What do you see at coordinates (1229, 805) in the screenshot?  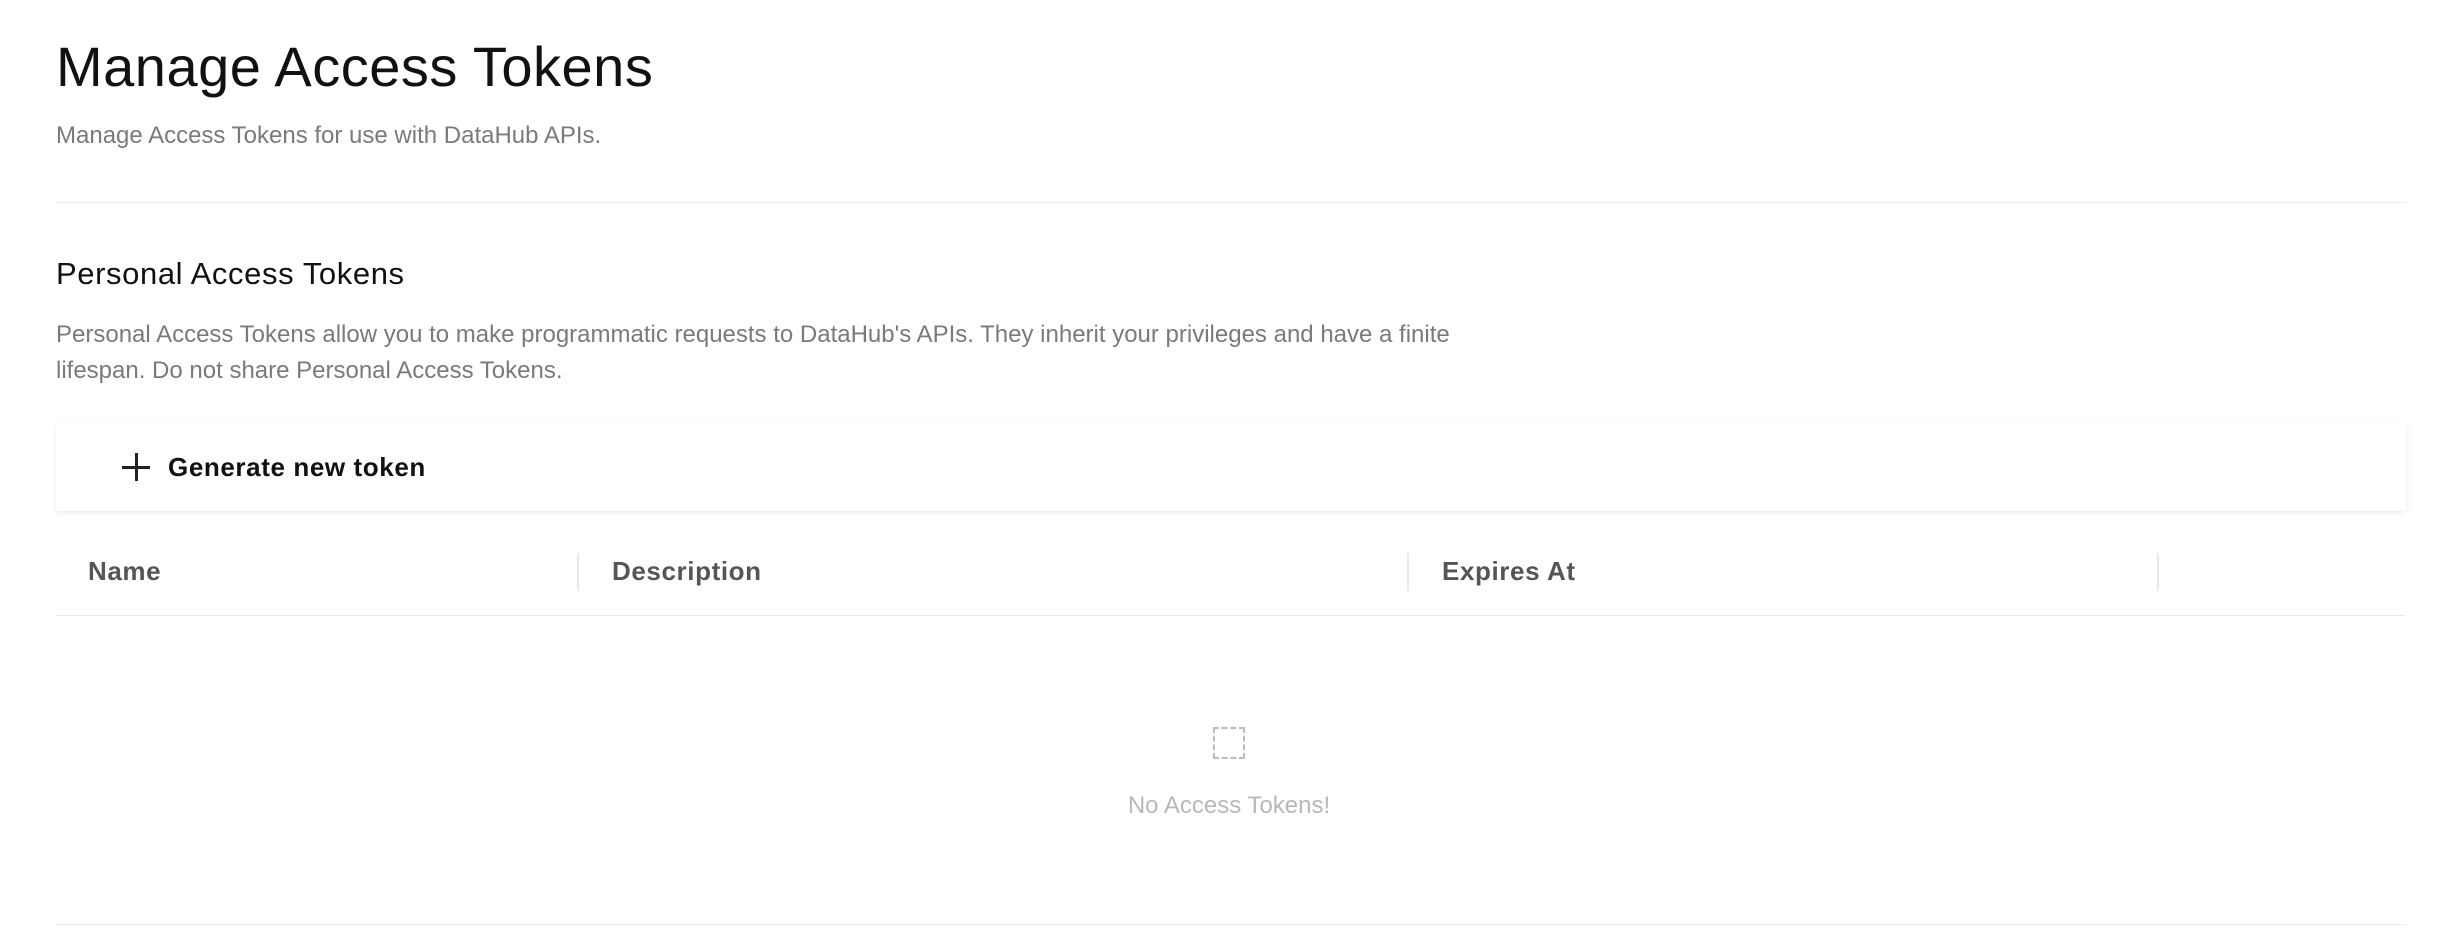 I see `empty-state-text: No Access Tokens!` at bounding box center [1229, 805].